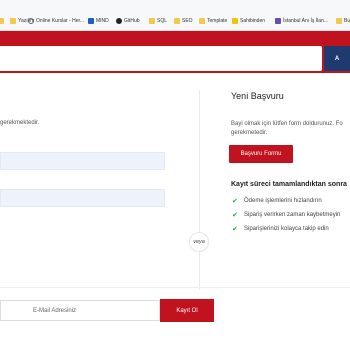 The image size is (350, 350). I want to click on footer-divider, so click(175, 287).